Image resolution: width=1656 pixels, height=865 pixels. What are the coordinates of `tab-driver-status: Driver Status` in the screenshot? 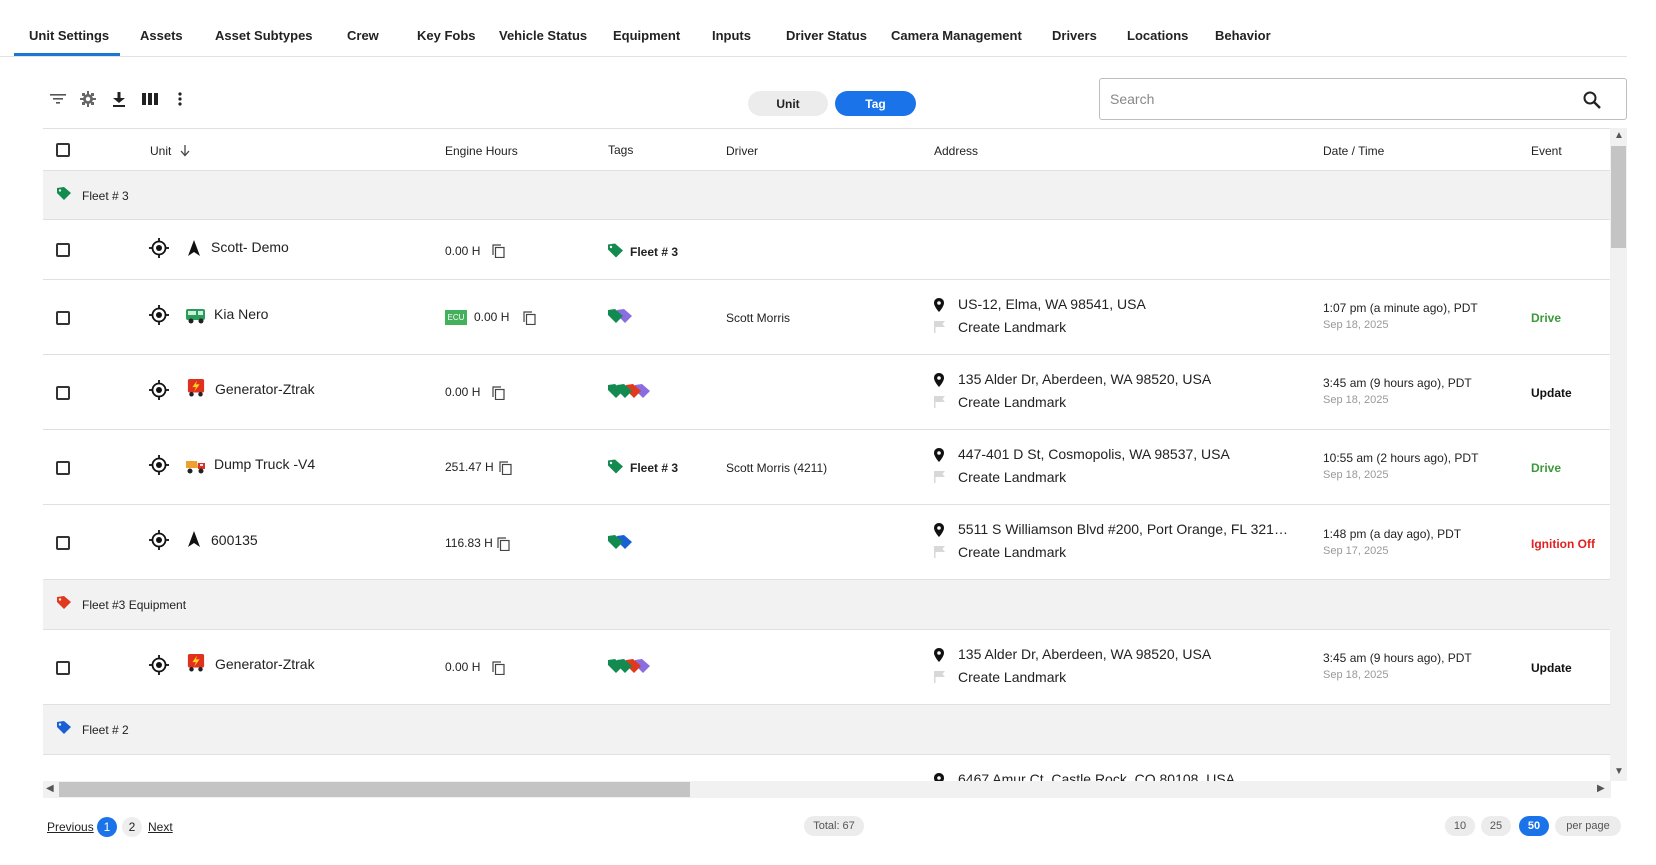 It's located at (826, 35).